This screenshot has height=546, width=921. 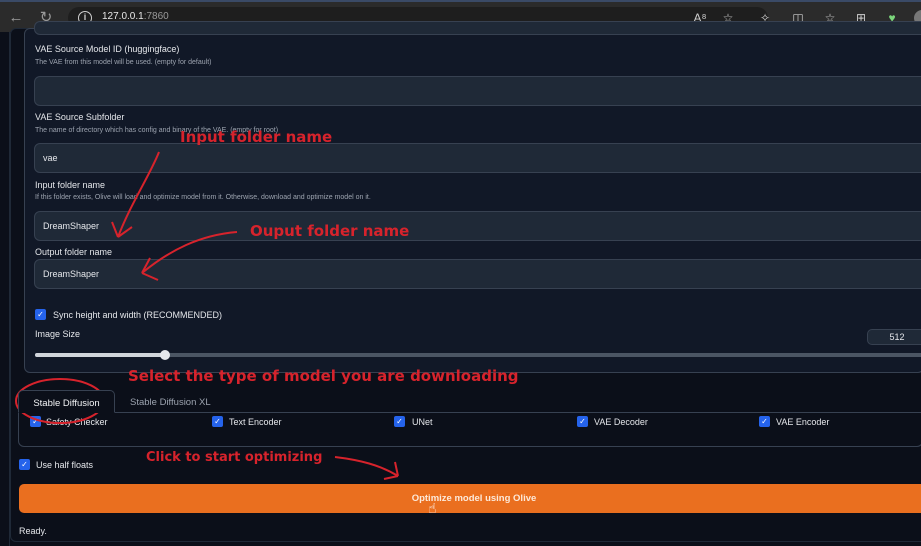 What do you see at coordinates (70, 185) in the screenshot?
I see `input-folder-label: Input folder name` at bounding box center [70, 185].